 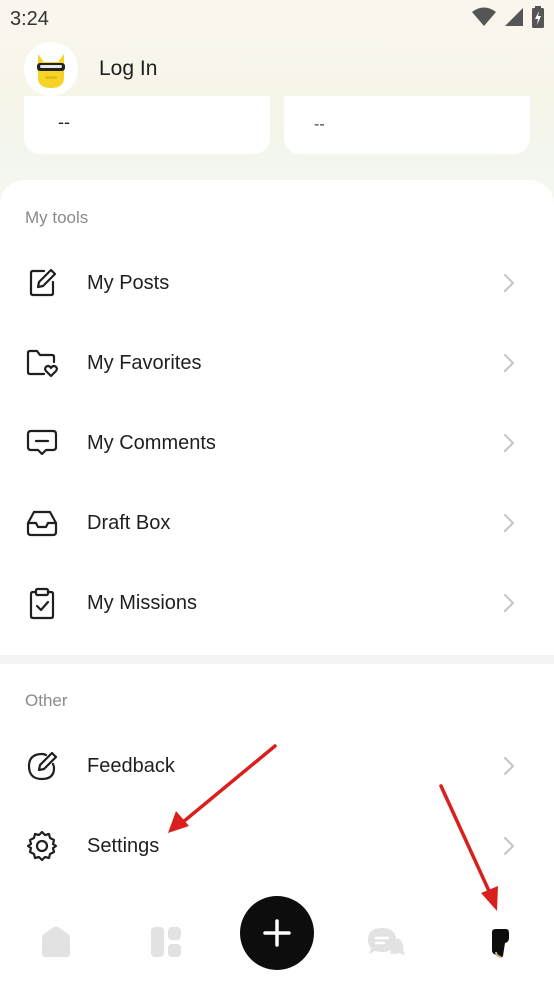 What do you see at coordinates (277, 363) in the screenshot?
I see `menu-item-my-favorites: My Favorites` at bounding box center [277, 363].